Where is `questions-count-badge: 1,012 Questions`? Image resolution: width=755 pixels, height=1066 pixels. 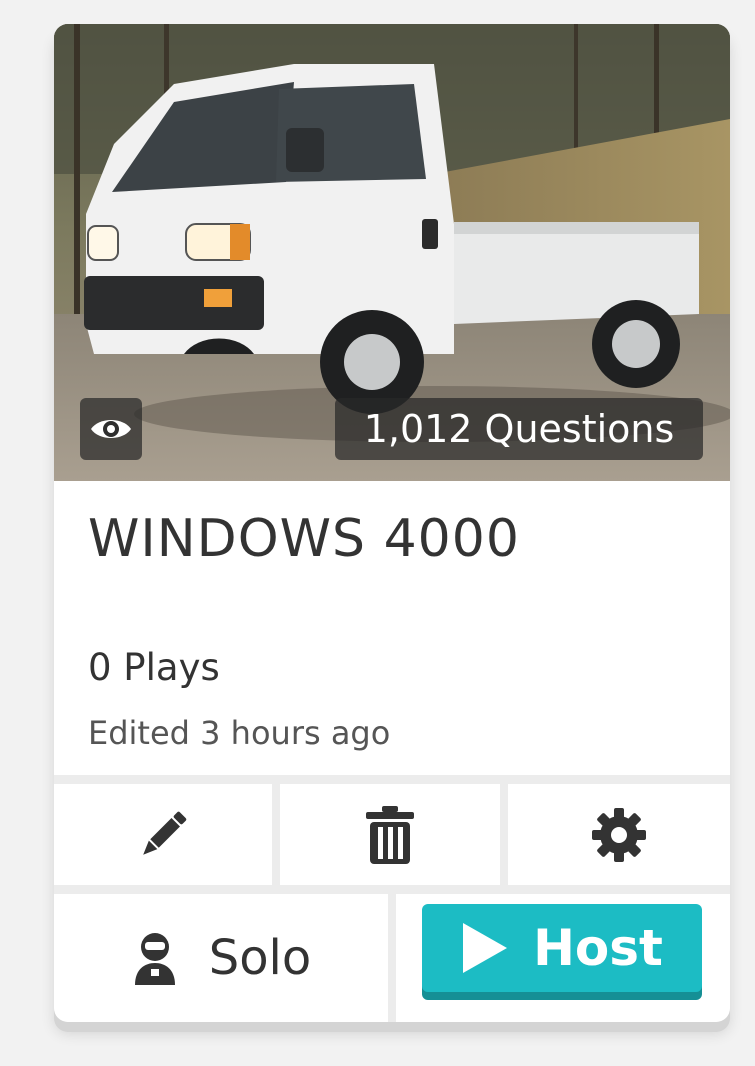
questions-count-badge: 1,012 Questions is located at coordinates (519, 429).